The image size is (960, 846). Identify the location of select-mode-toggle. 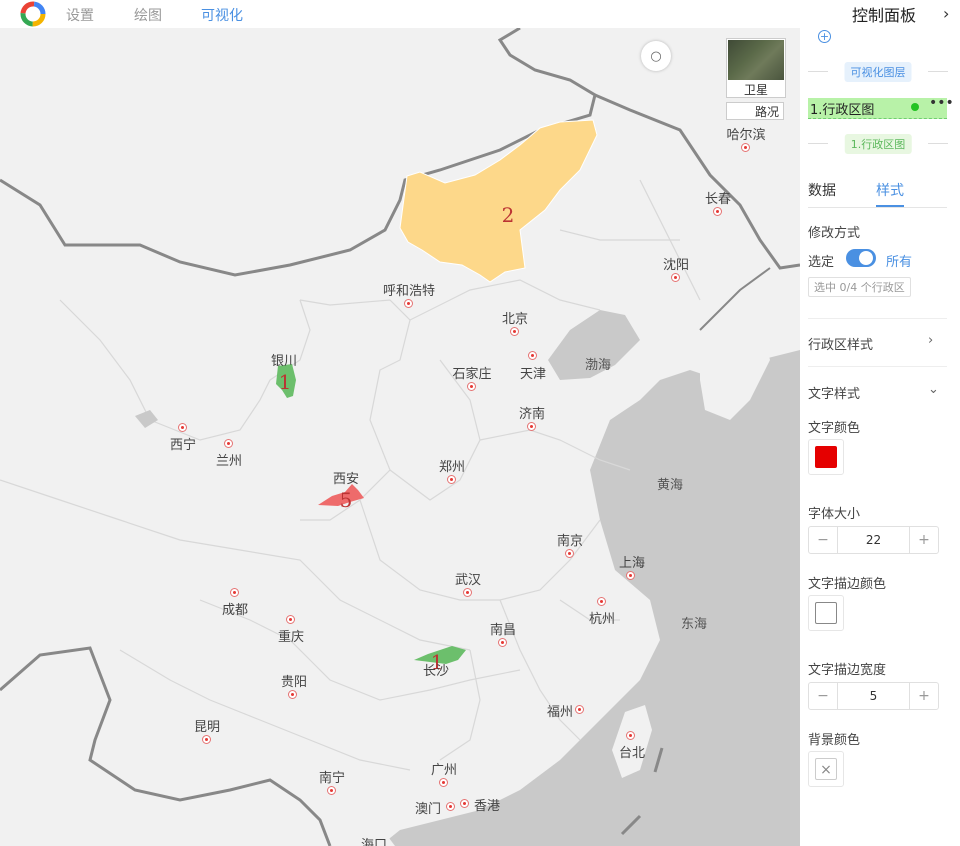
(861, 258).